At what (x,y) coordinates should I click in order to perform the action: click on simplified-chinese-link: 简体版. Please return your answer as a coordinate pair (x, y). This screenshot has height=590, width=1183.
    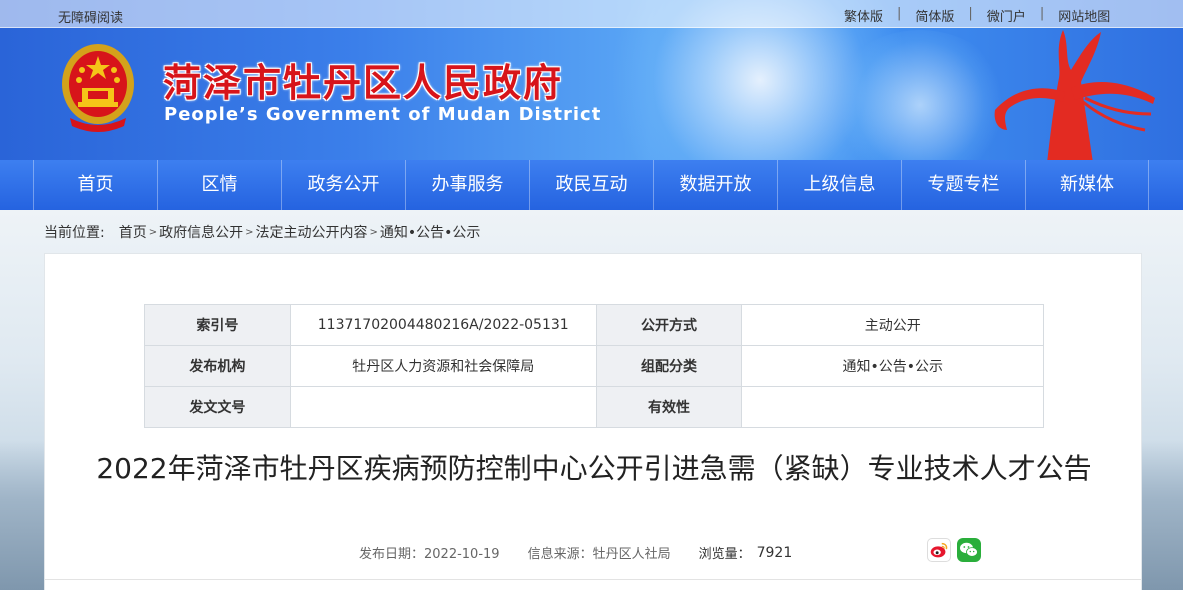
    Looking at the image, I should click on (934, 15).